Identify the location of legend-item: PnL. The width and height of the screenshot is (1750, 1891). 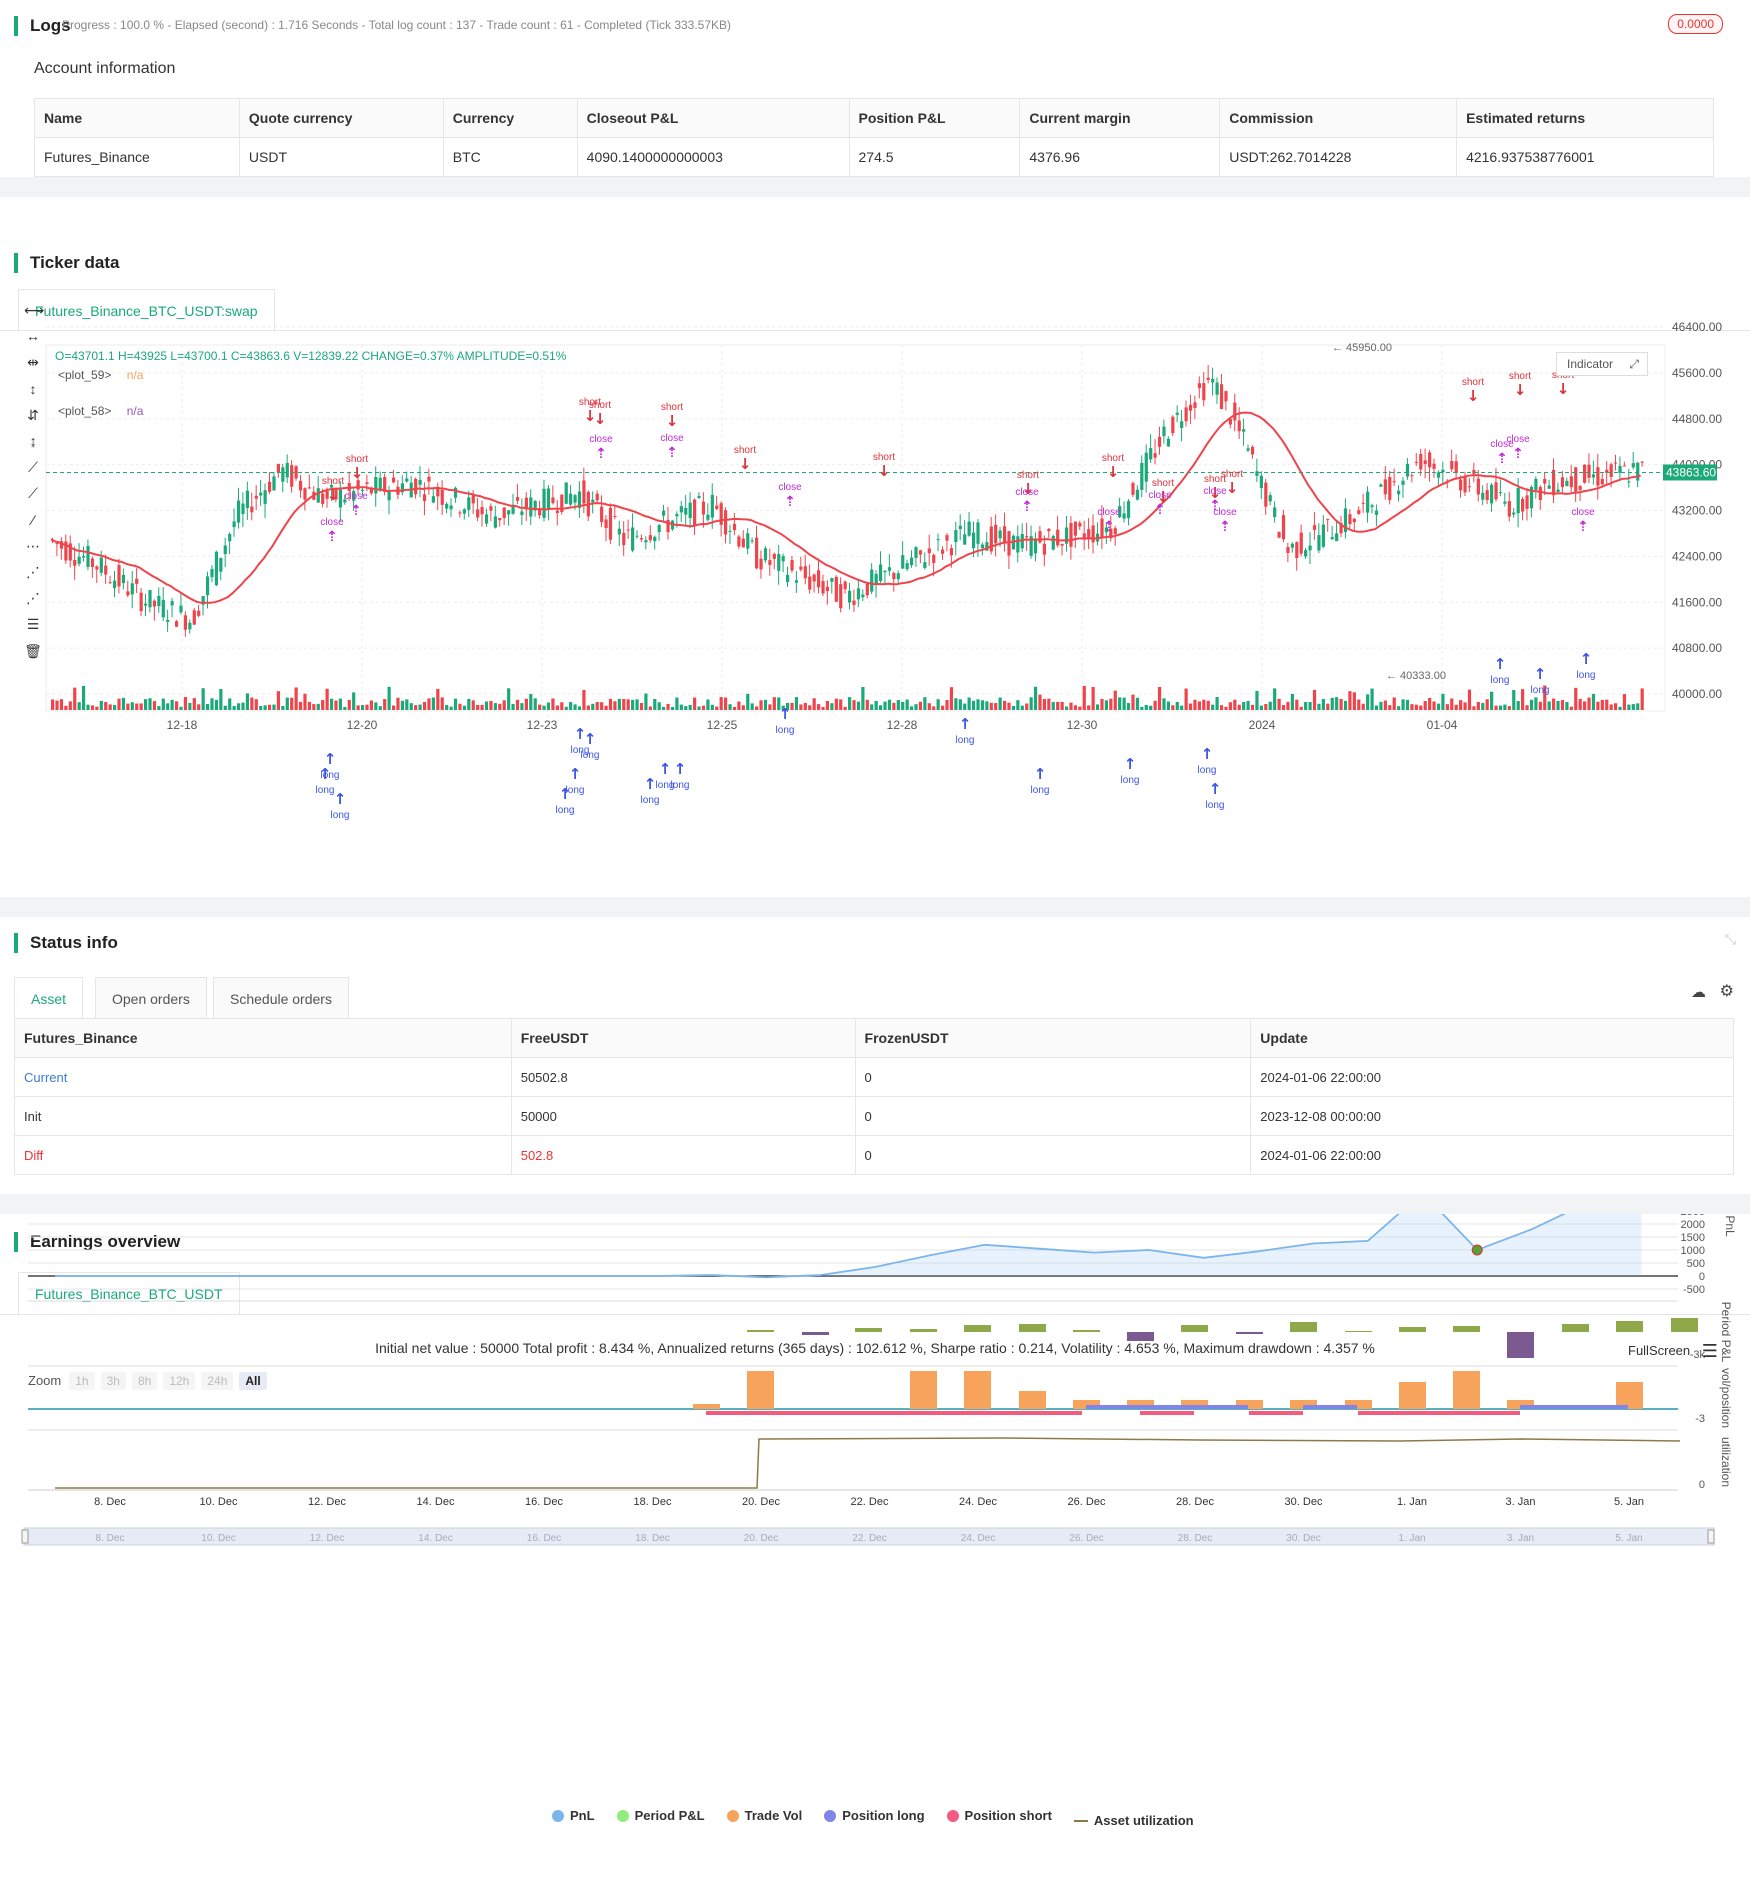
(573, 1815).